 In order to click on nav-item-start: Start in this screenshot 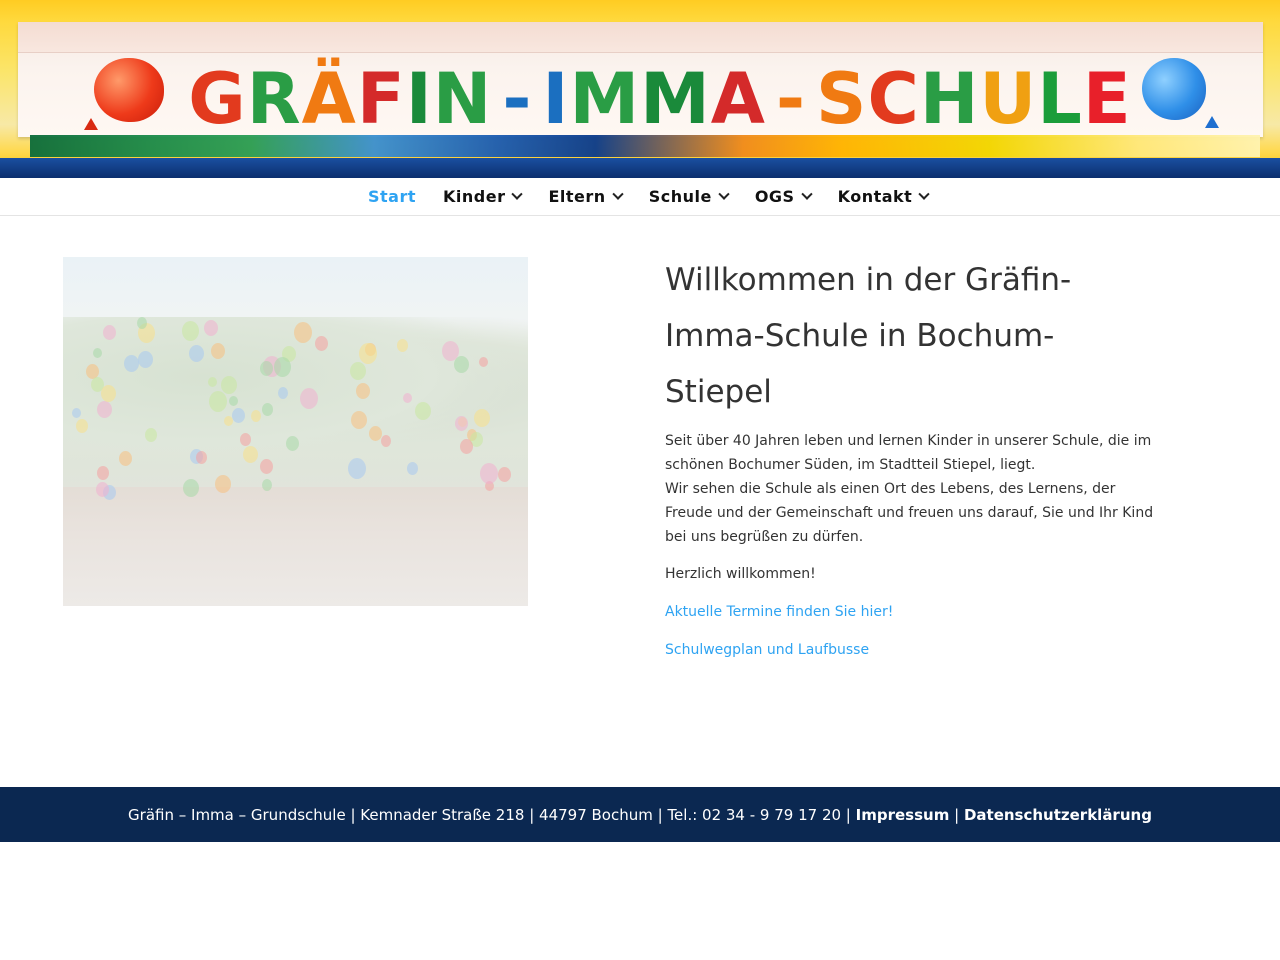, I will do `click(392, 196)`.